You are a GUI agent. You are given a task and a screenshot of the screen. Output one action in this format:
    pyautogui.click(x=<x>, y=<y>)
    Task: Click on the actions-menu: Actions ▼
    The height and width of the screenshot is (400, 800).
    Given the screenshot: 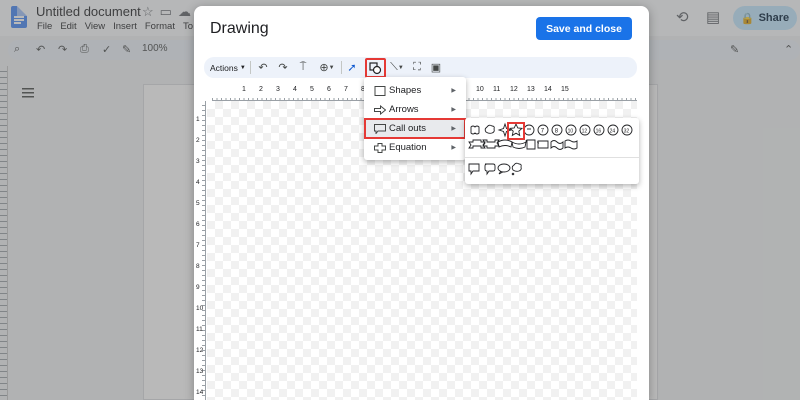 What is the action you would take?
    pyautogui.click(x=228, y=67)
    